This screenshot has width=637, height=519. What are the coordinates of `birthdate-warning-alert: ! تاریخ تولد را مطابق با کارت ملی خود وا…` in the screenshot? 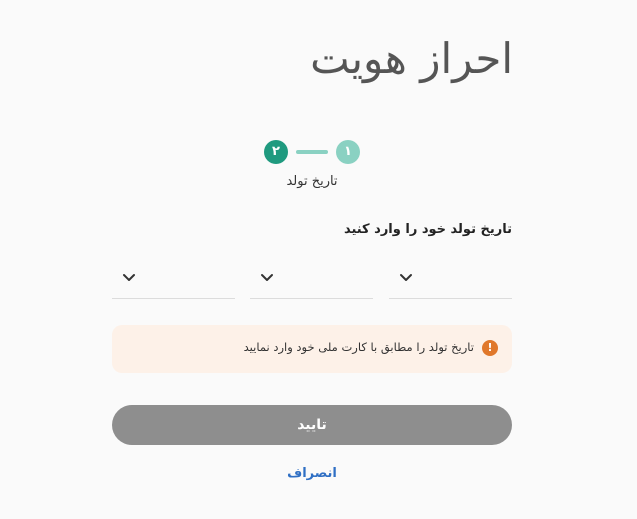 It's located at (312, 349).